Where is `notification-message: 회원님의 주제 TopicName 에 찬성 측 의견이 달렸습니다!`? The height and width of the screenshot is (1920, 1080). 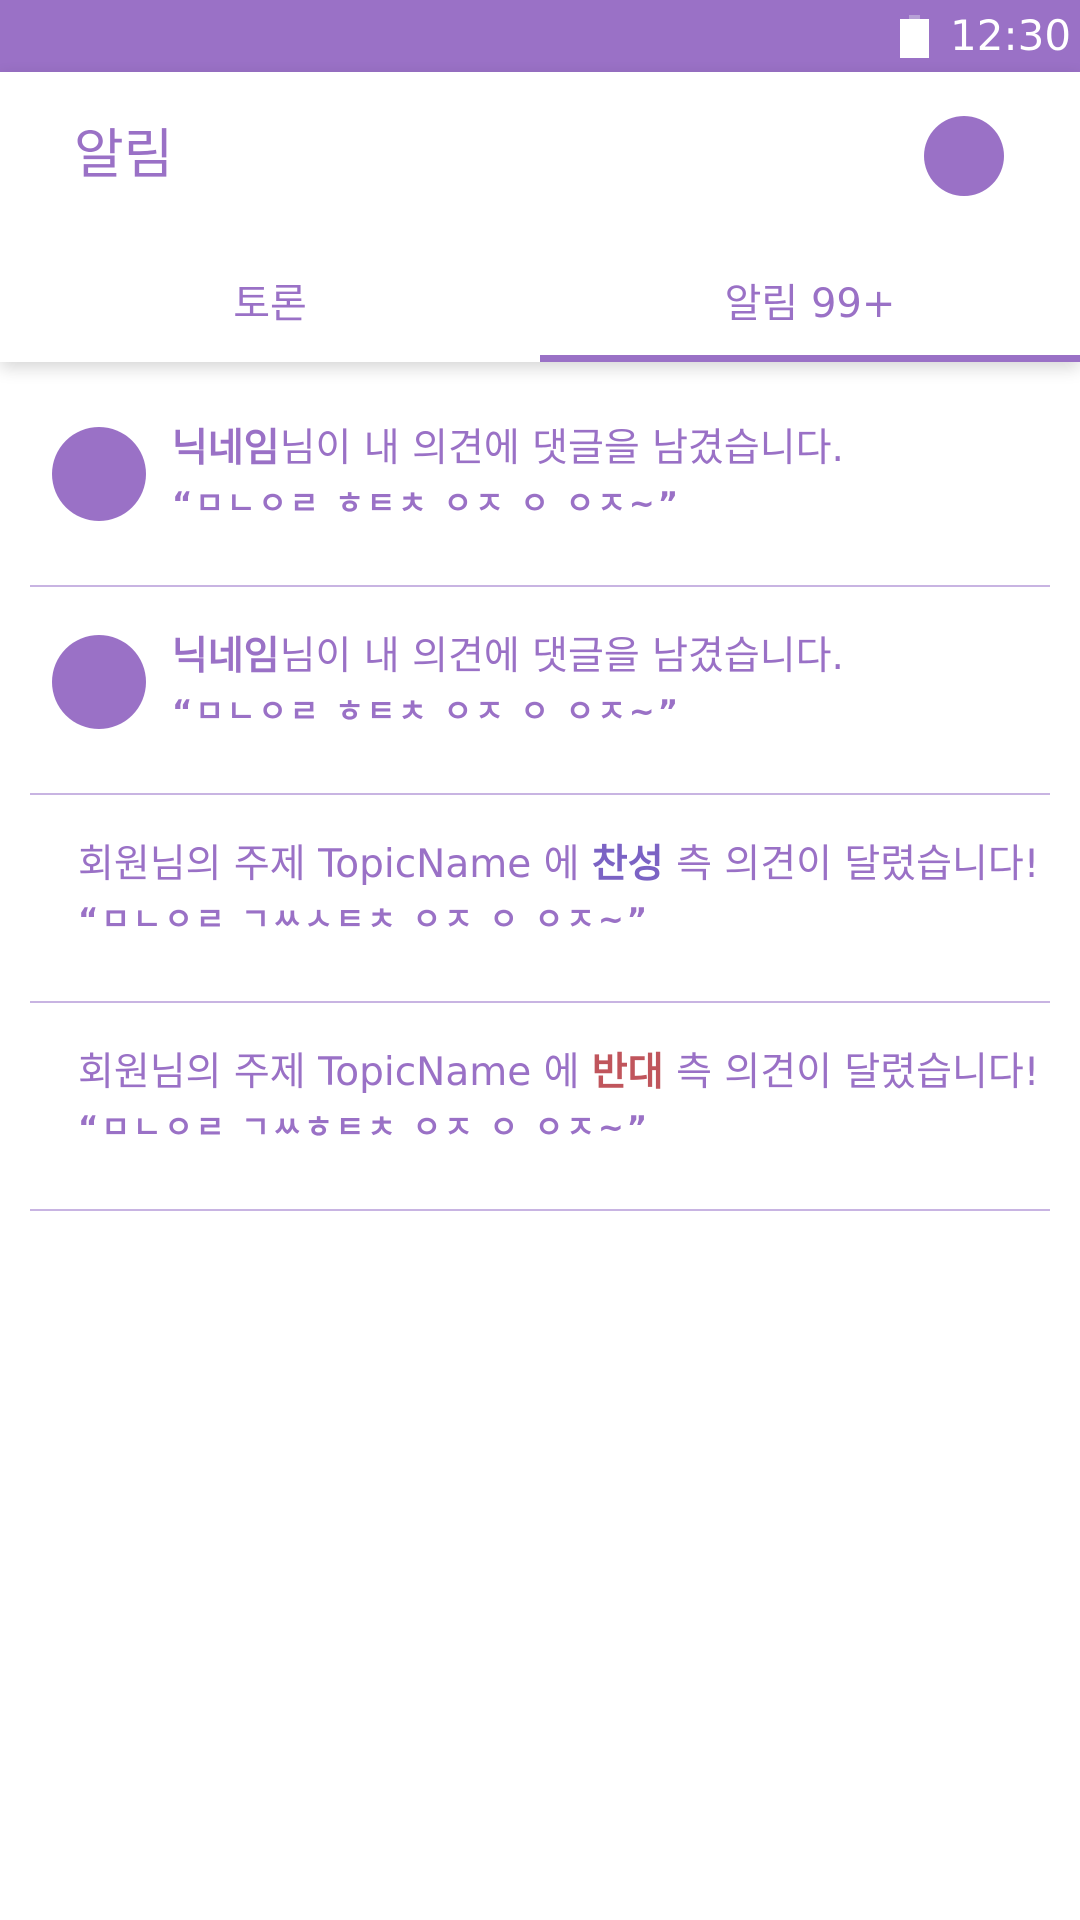 notification-message: 회원님의 주제 TopicName 에 찬성 측 의견이 달렸습니다! is located at coordinates (558, 865).